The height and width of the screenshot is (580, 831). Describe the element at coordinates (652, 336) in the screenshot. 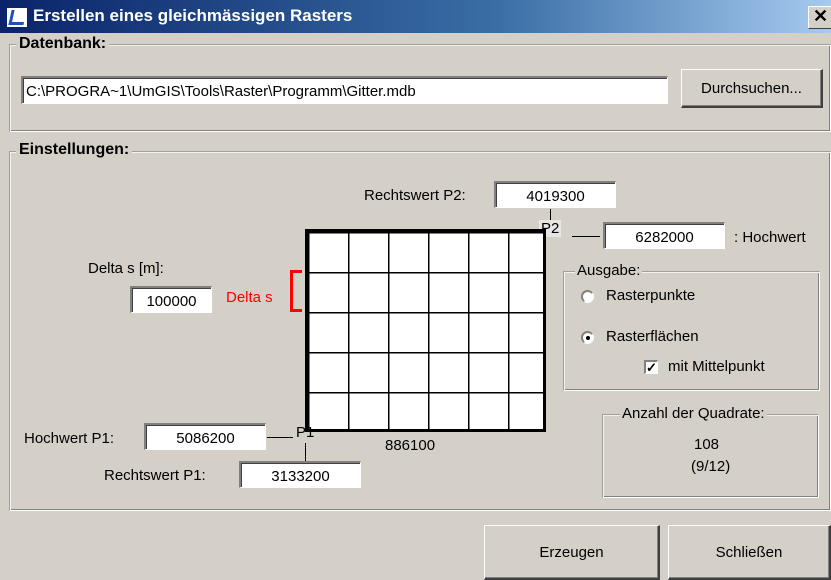

I see `rasterflaechen-label: Rasterflächen` at that location.